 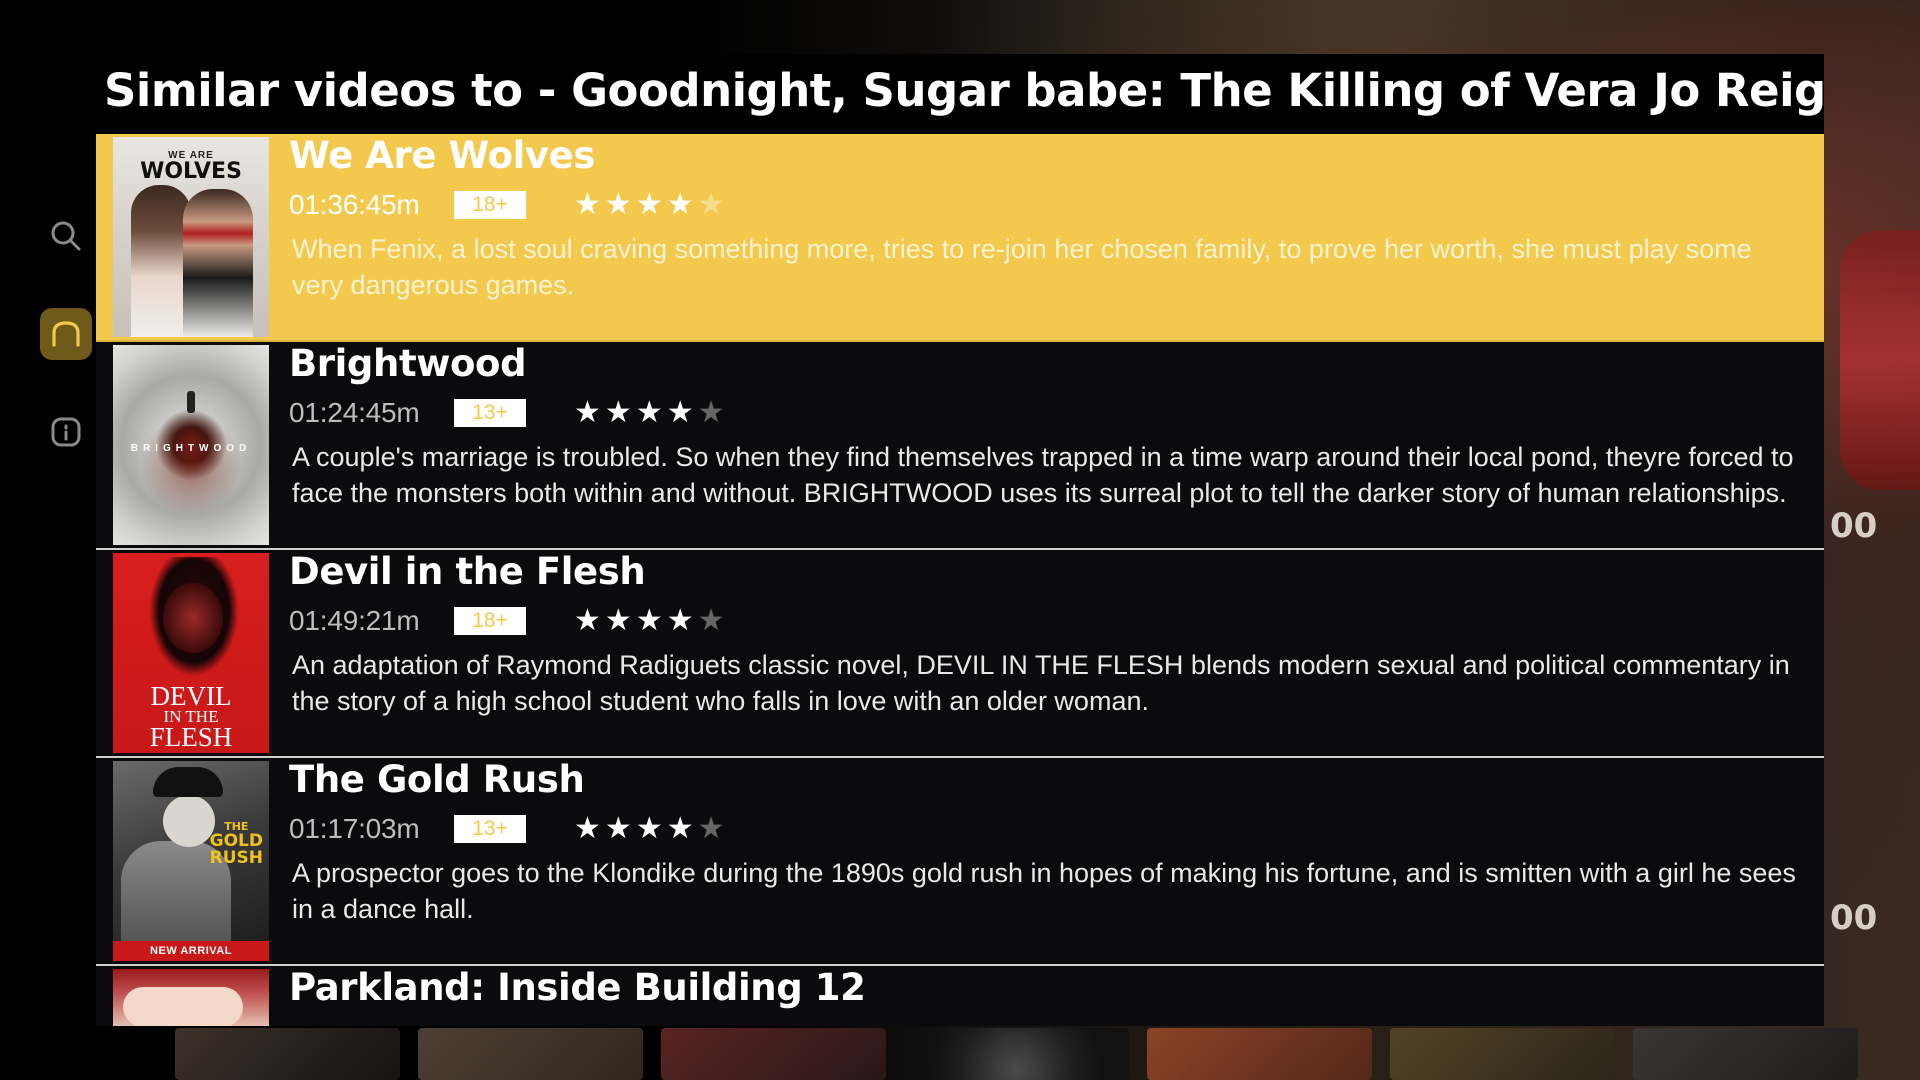 I want to click on home-icon, so click(x=66, y=334).